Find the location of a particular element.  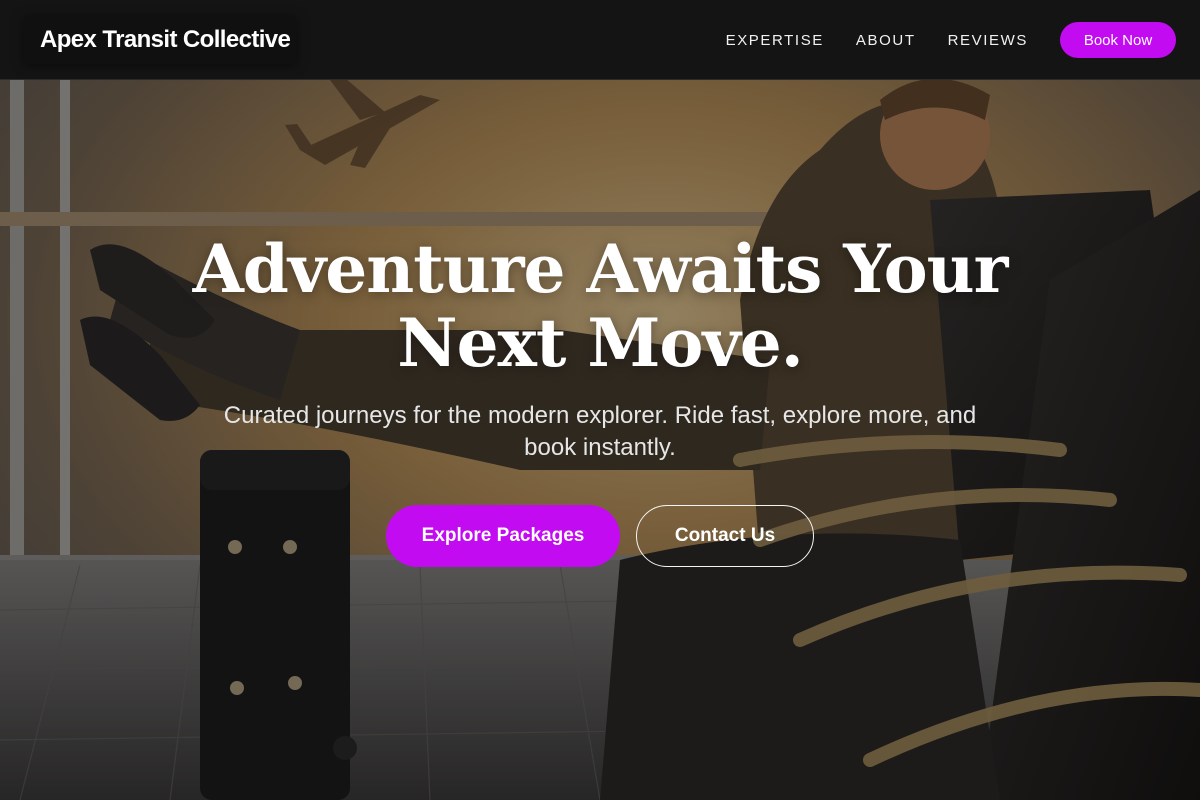

explore-packages-button: Explore Packages is located at coordinates (503, 536).